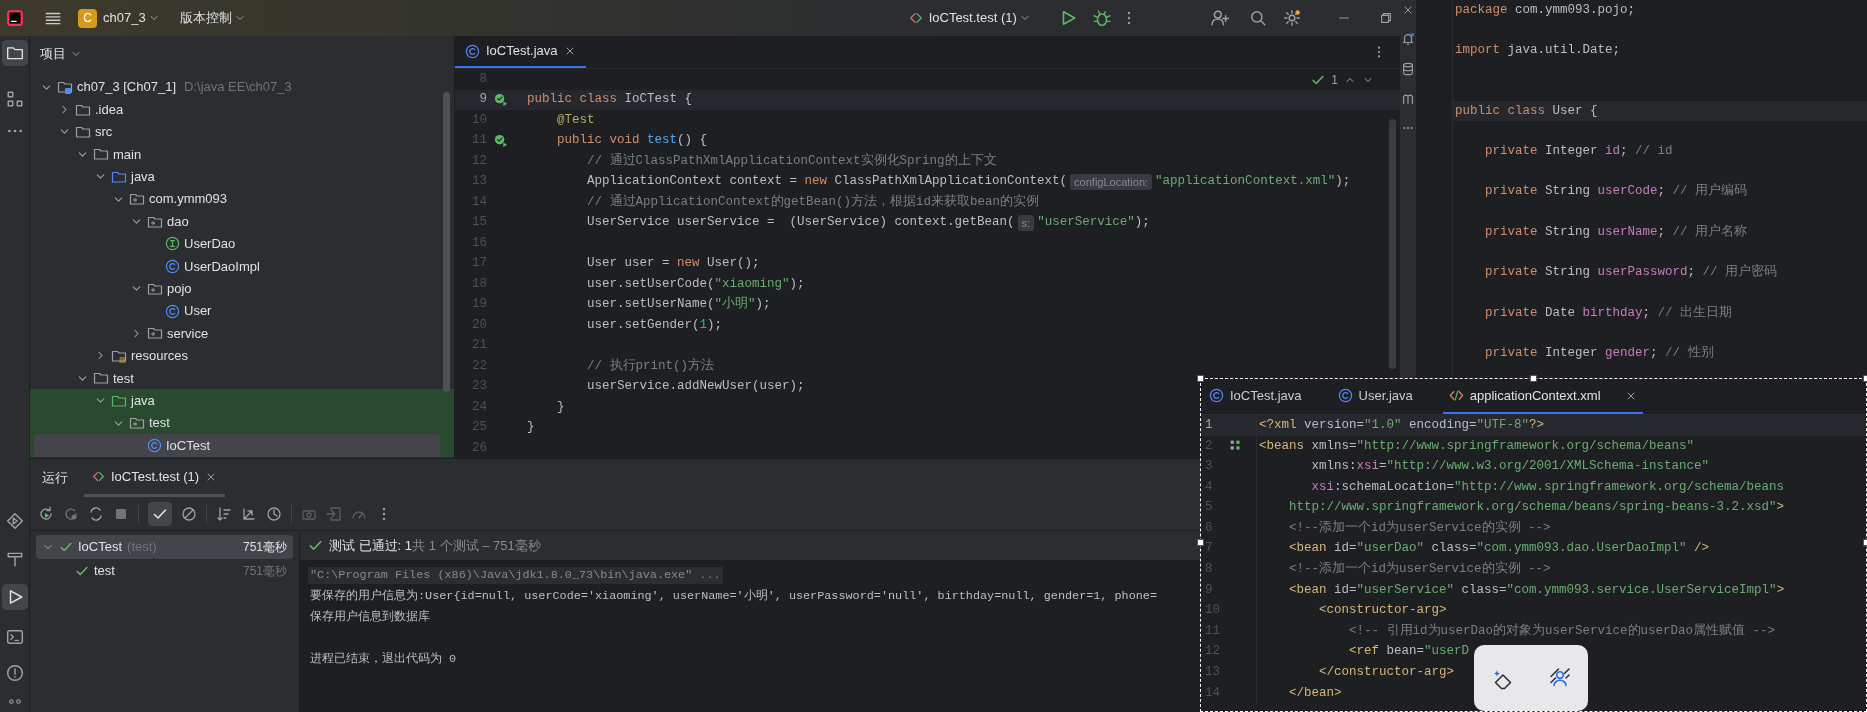 This screenshot has height=712, width=1867. Describe the element at coordinates (242, 199) in the screenshot. I see `tree-item: com.ymm093` at that location.